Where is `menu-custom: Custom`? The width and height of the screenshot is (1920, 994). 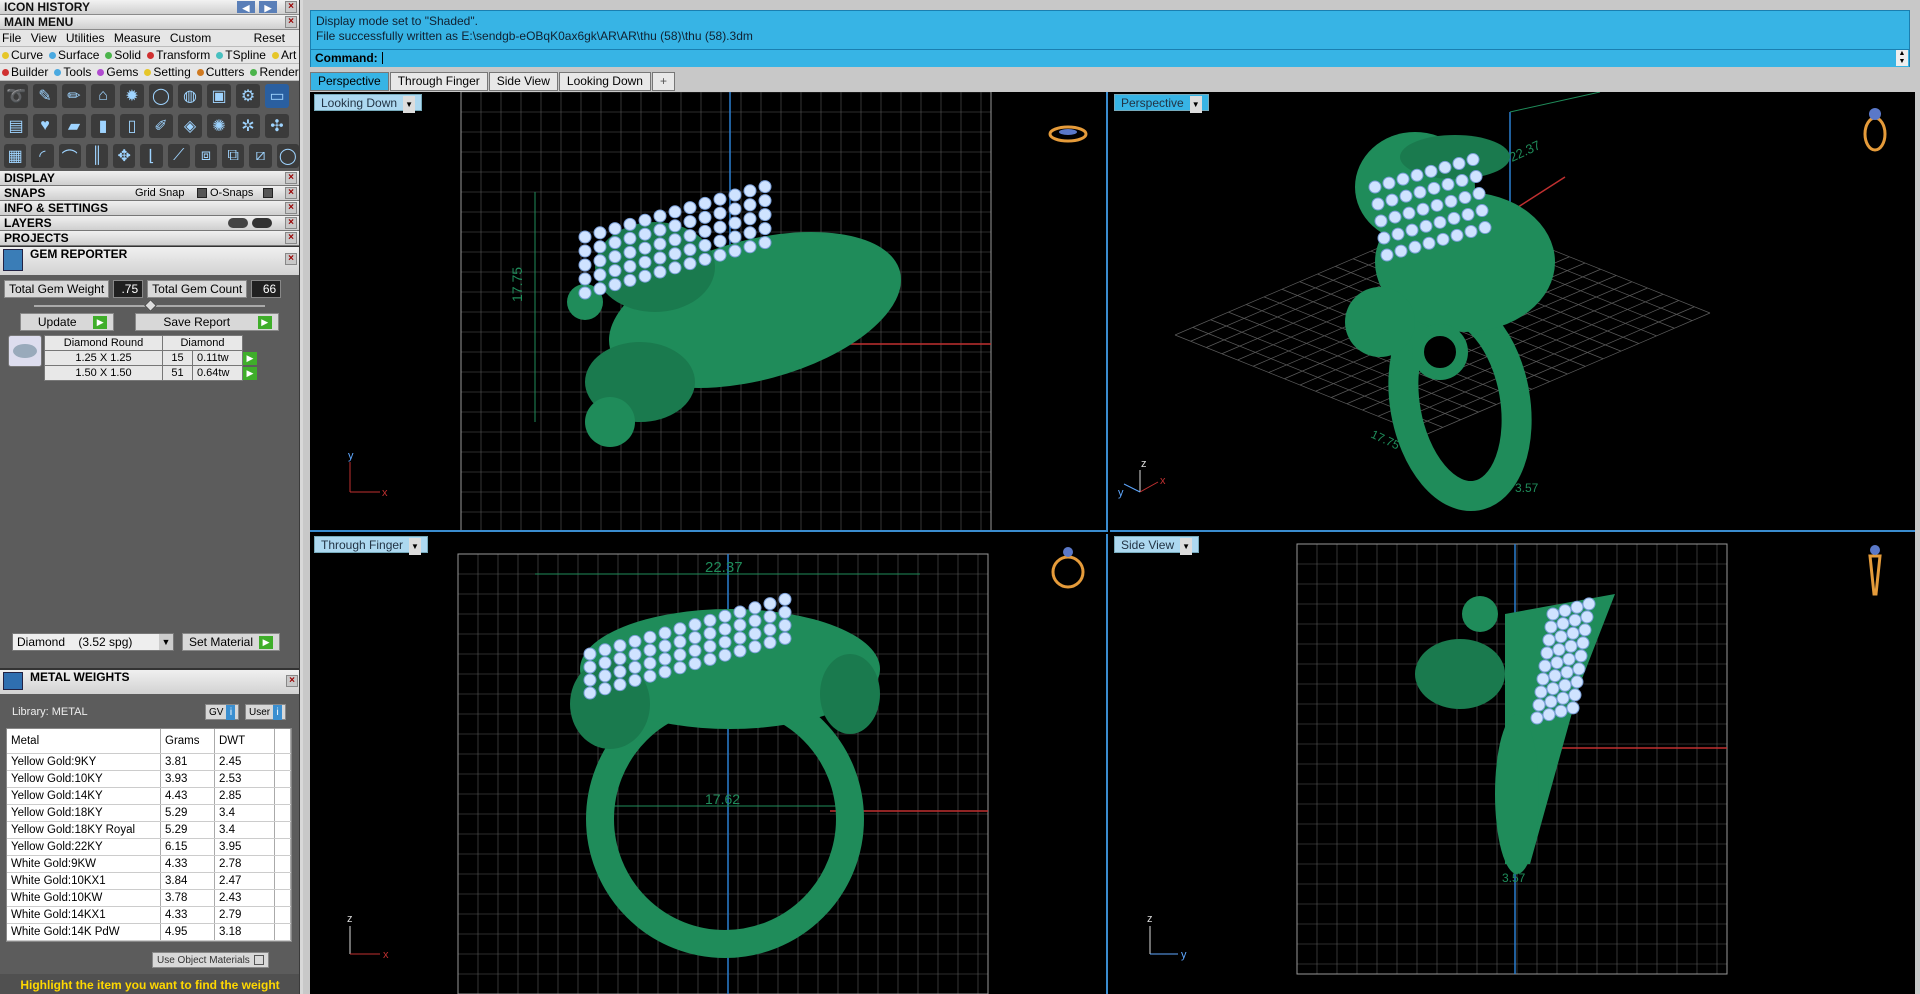
menu-custom: Custom is located at coordinates (190, 38).